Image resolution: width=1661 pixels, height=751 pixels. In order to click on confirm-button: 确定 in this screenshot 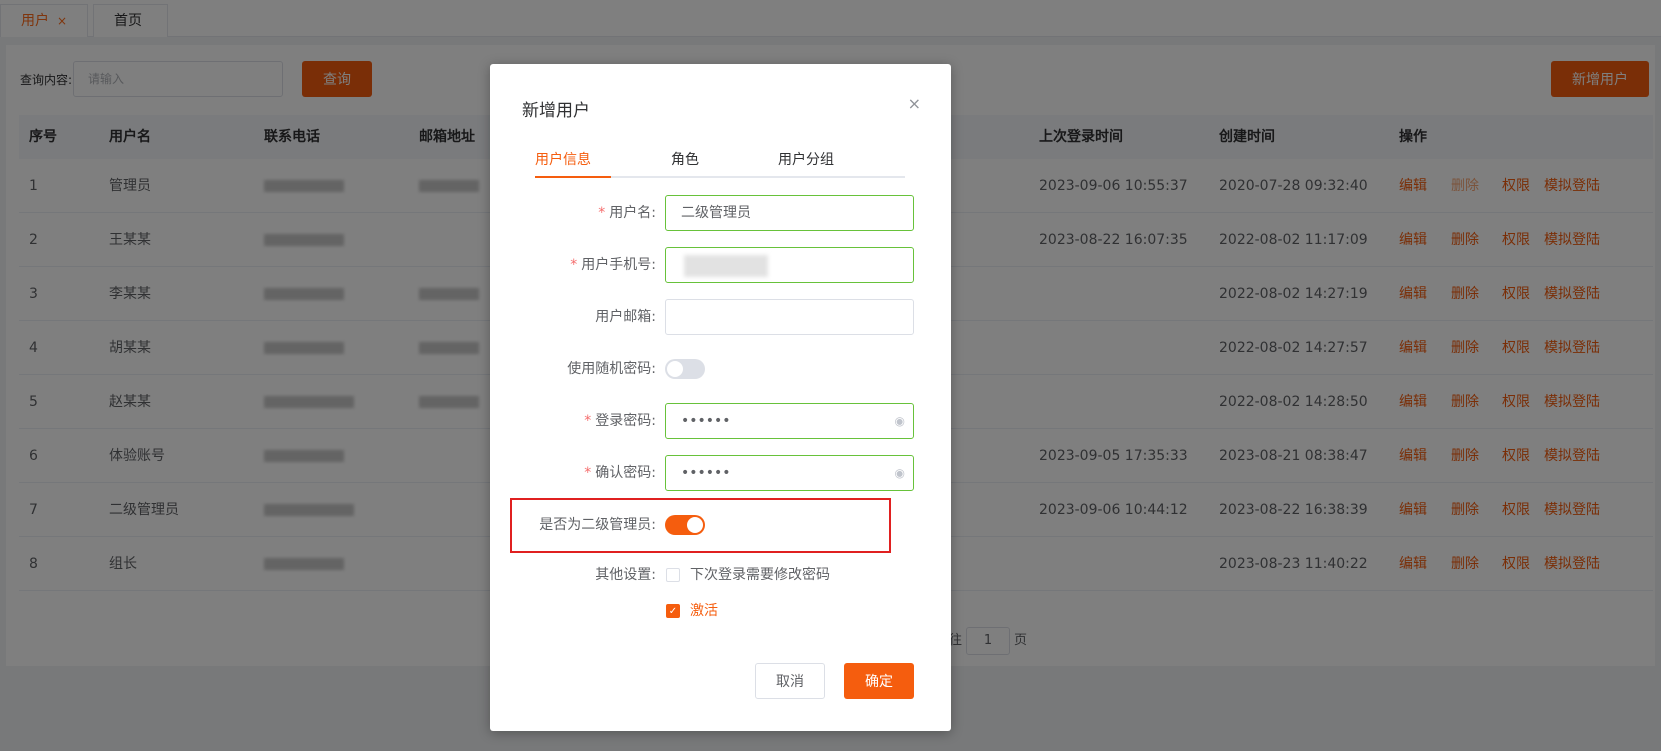, I will do `click(879, 681)`.